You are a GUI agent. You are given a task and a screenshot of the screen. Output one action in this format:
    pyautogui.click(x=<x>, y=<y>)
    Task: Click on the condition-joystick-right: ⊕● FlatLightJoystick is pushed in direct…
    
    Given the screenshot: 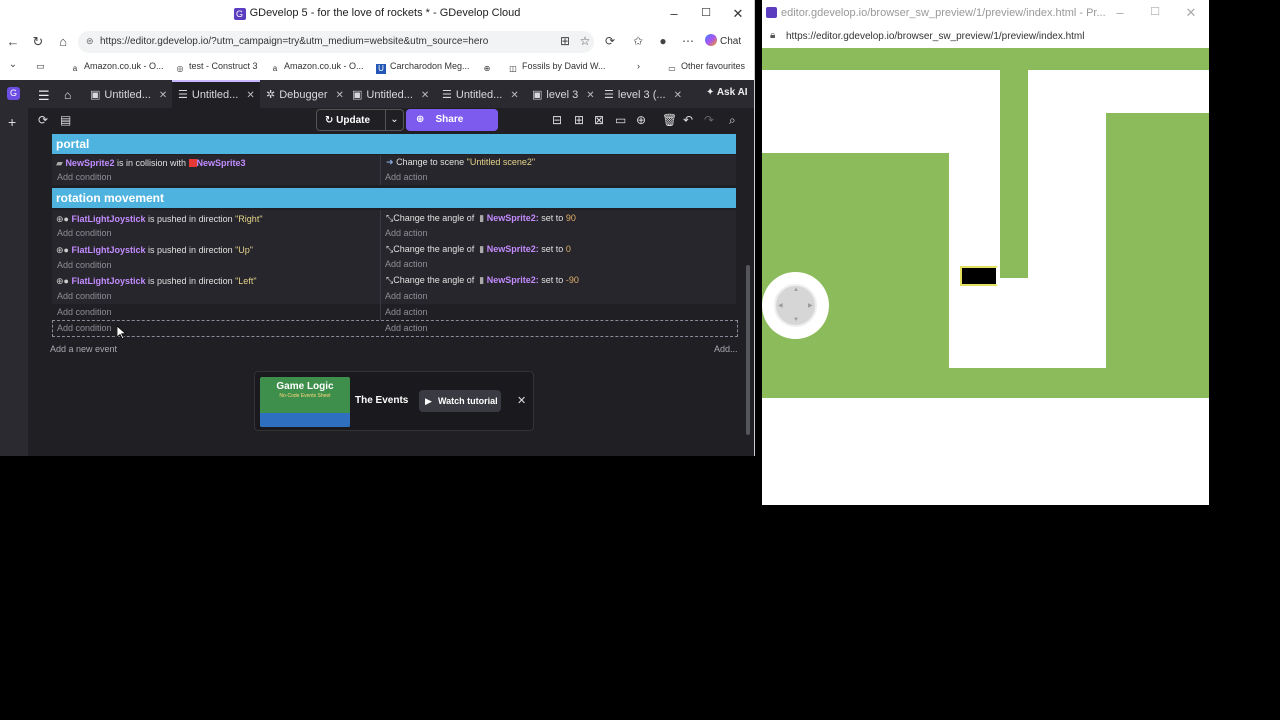 What is the action you would take?
    pyautogui.click(x=159, y=219)
    